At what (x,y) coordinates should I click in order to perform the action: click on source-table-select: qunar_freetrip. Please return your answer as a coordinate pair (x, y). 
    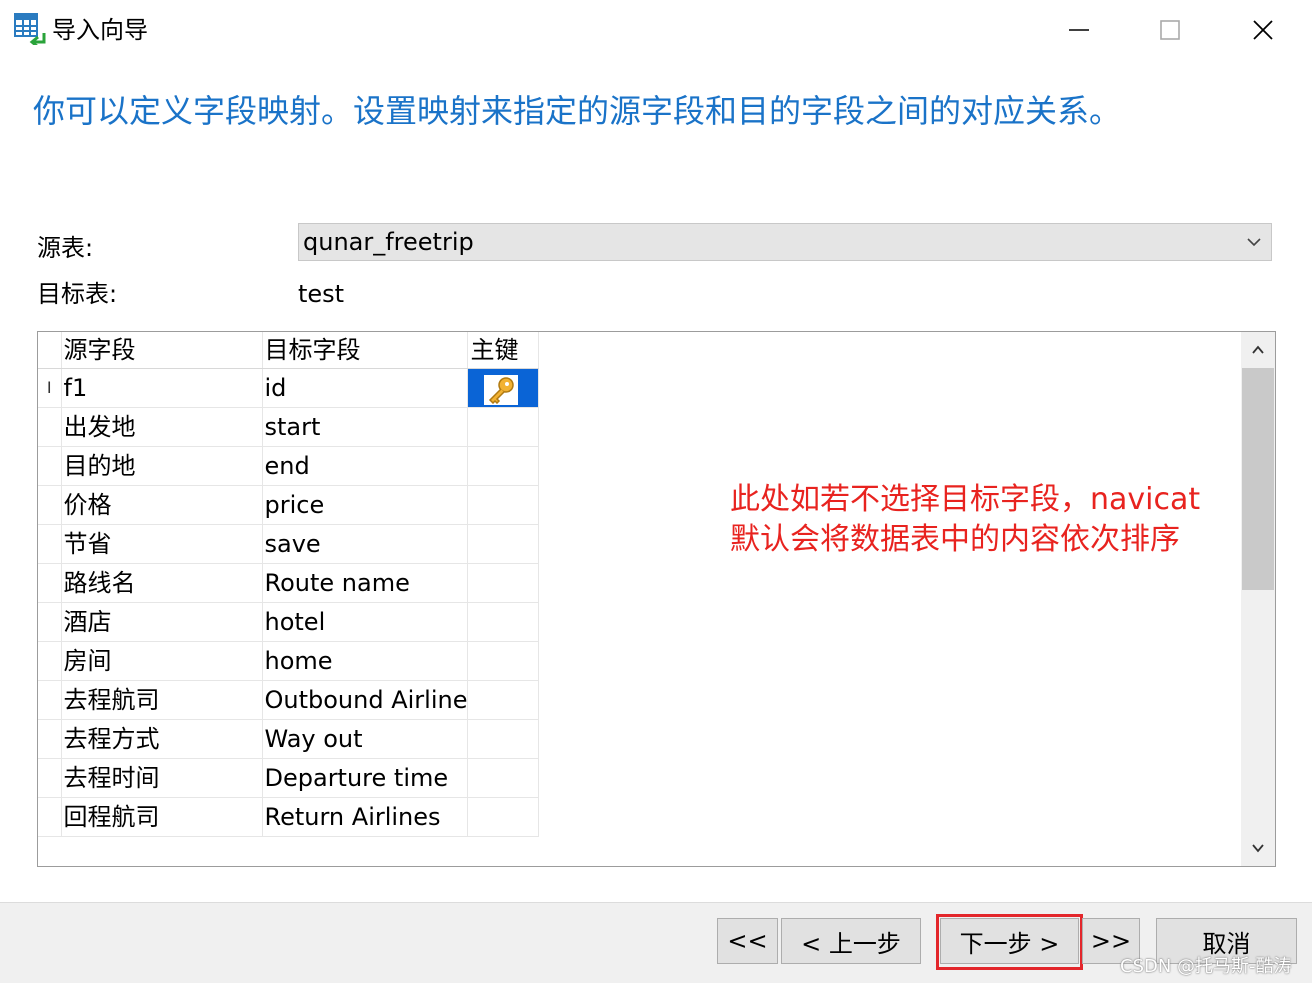
    Looking at the image, I should click on (785, 242).